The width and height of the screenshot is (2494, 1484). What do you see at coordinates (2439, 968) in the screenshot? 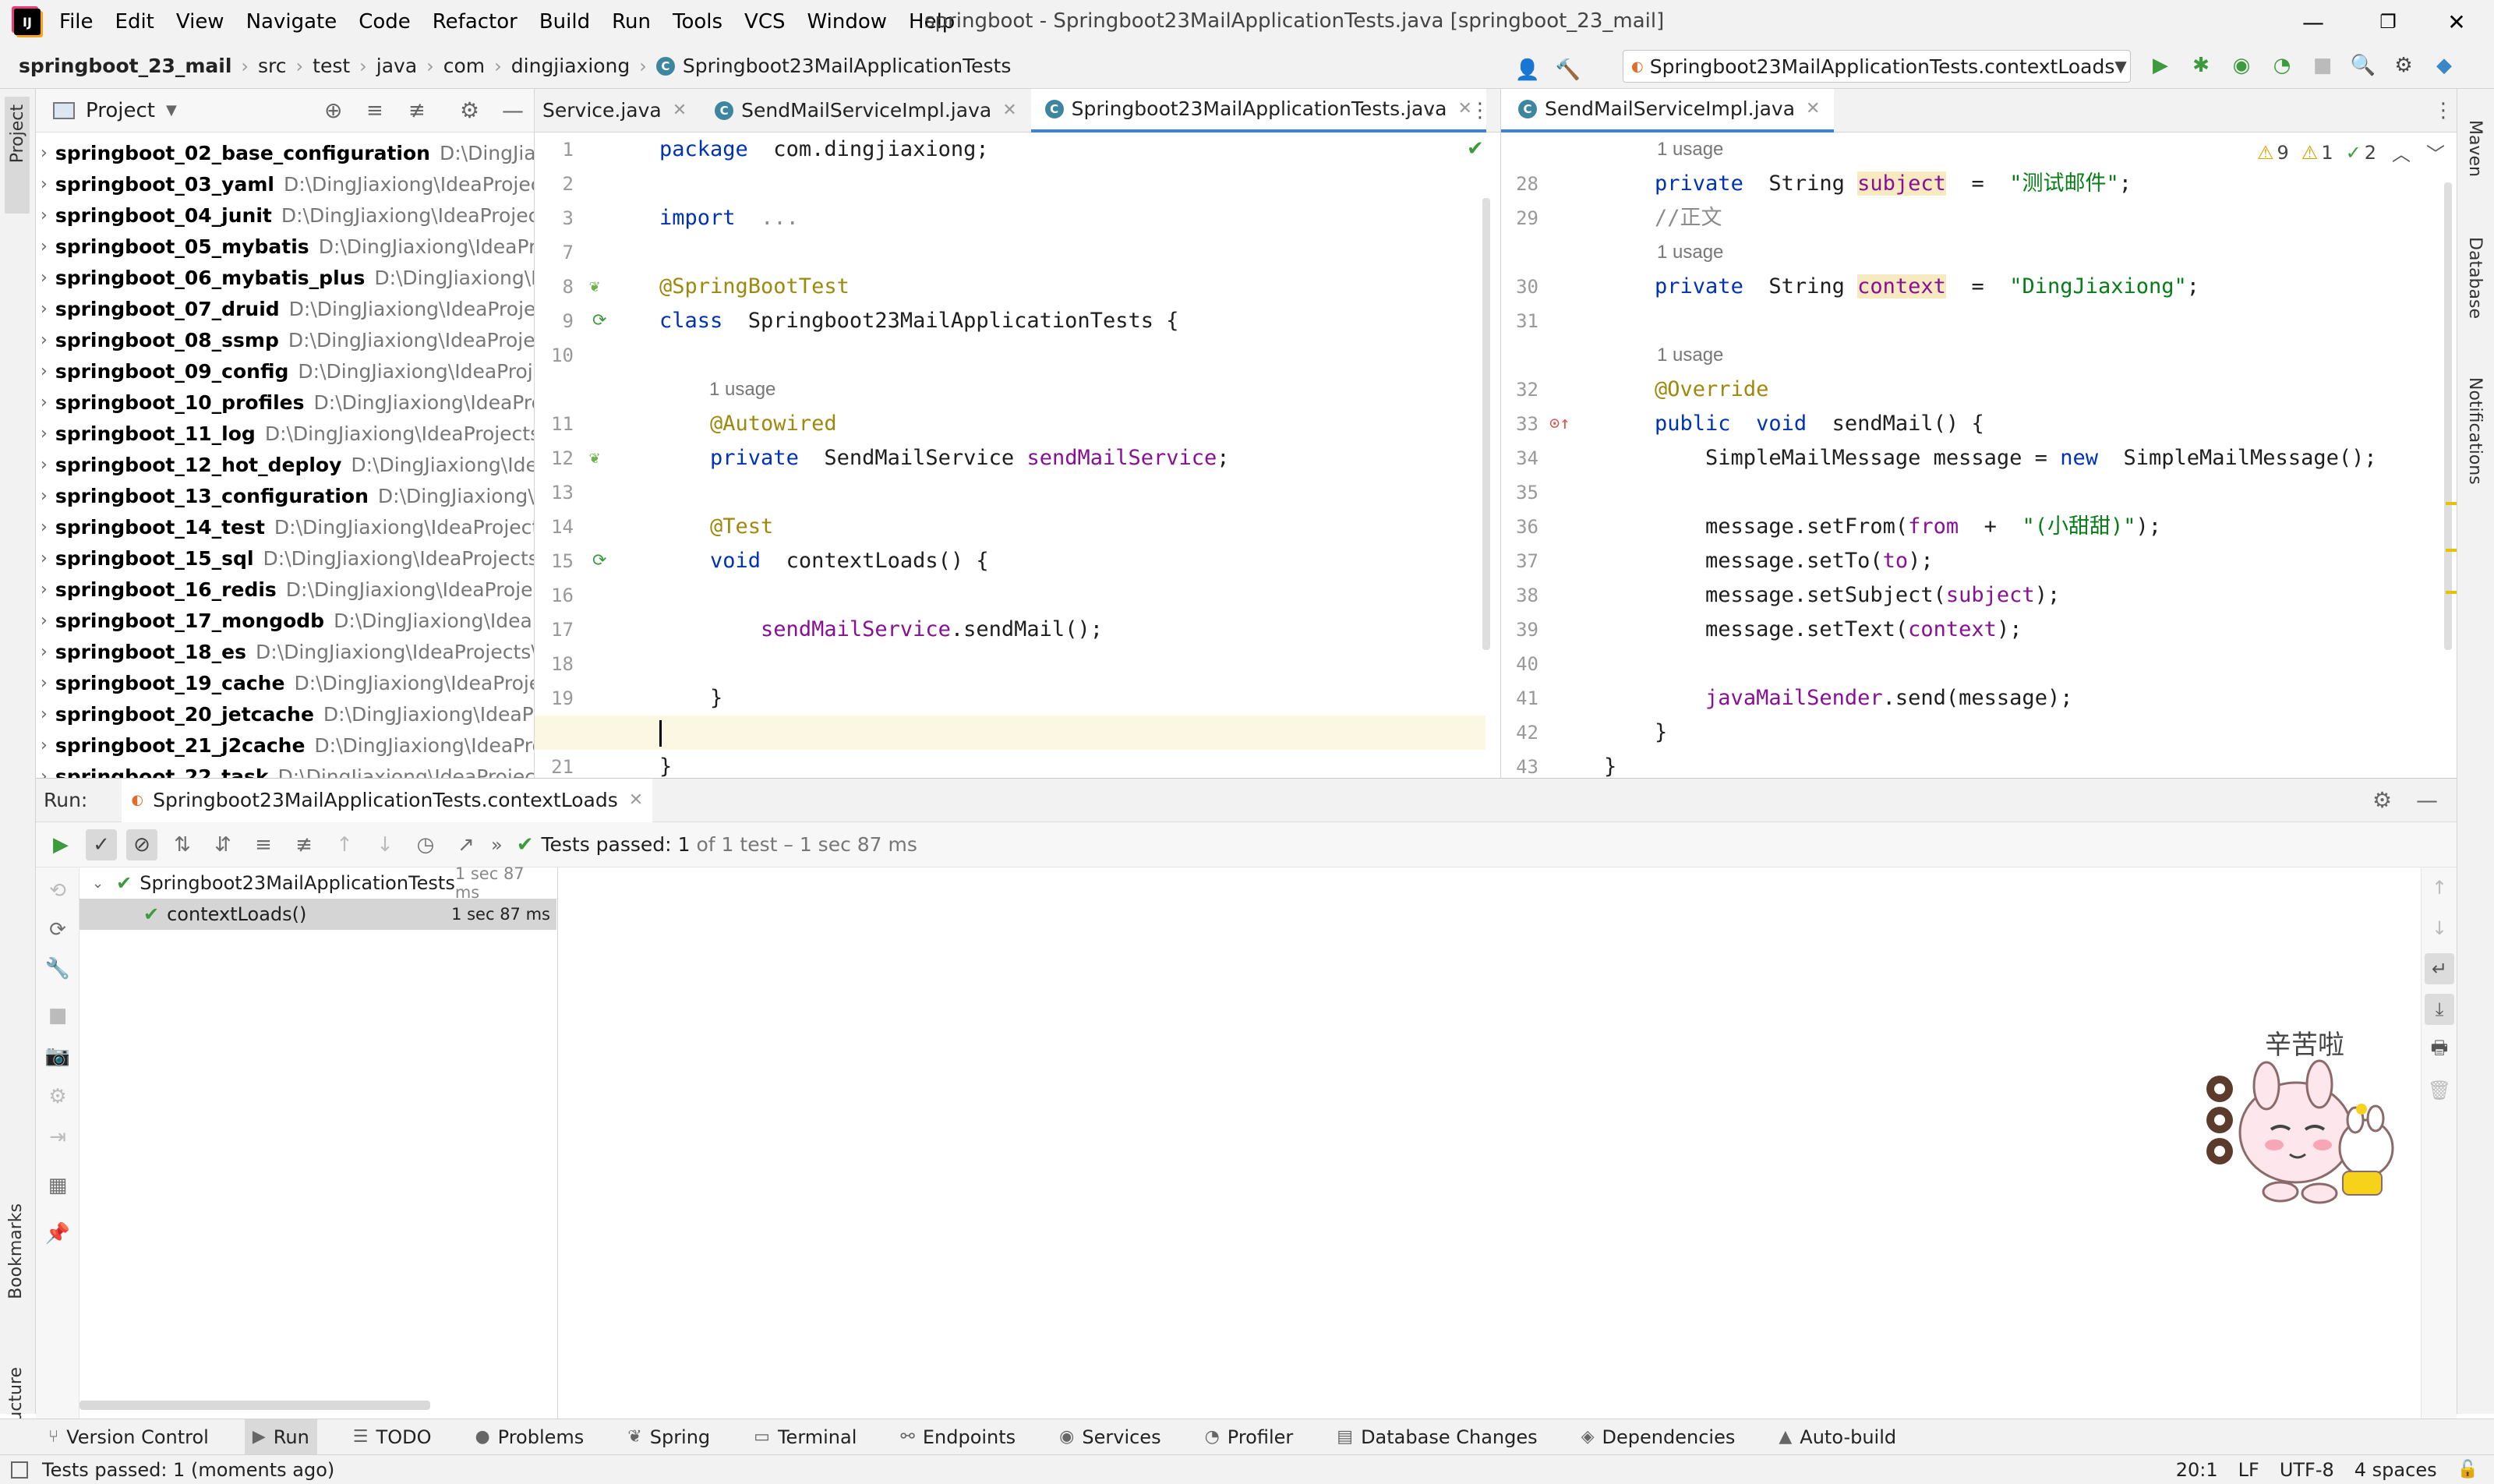
I see `soft-wrap-icon: ↵` at bounding box center [2439, 968].